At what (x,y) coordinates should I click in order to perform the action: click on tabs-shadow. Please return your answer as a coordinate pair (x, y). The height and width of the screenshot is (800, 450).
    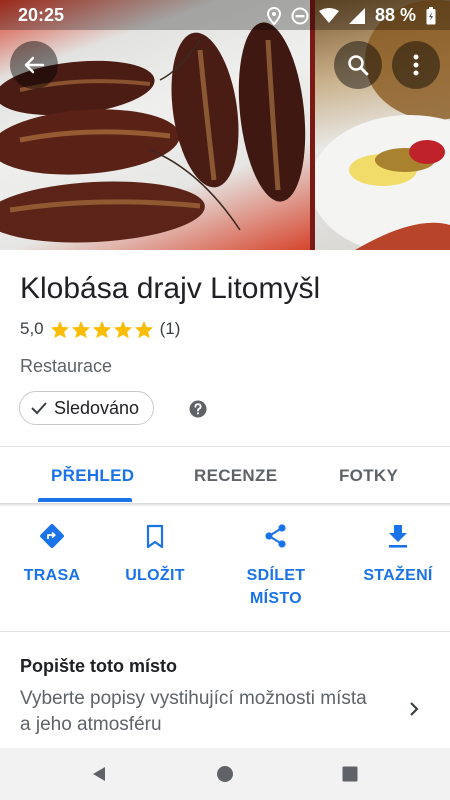
    Looking at the image, I should click on (225, 505).